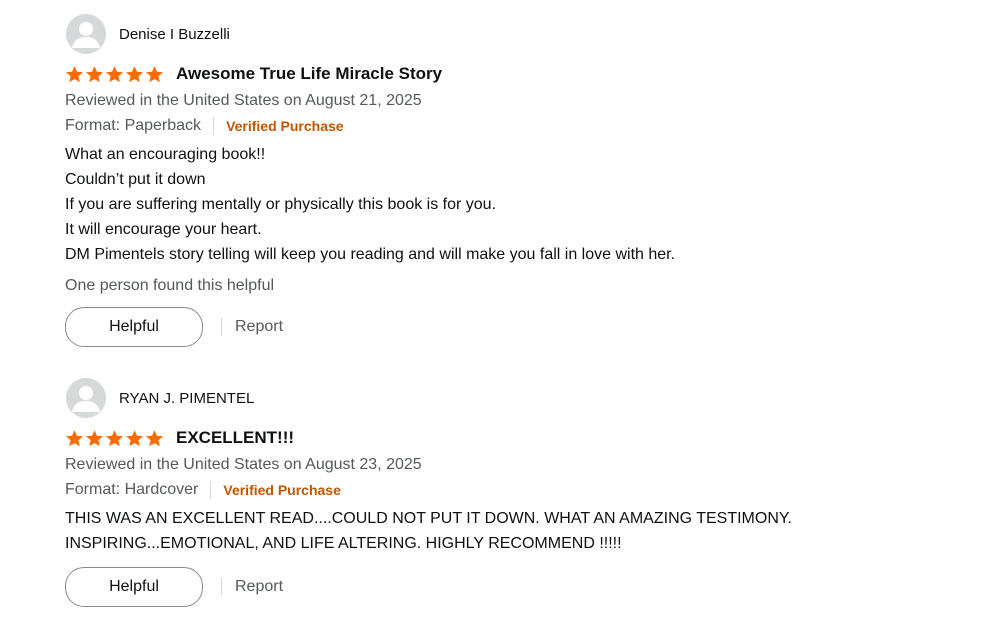 The width and height of the screenshot is (986, 621). What do you see at coordinates (163, 229) in the screenshot?
I see `review-body-line: It will encourage your heart.` at bounding box center [163, 229].